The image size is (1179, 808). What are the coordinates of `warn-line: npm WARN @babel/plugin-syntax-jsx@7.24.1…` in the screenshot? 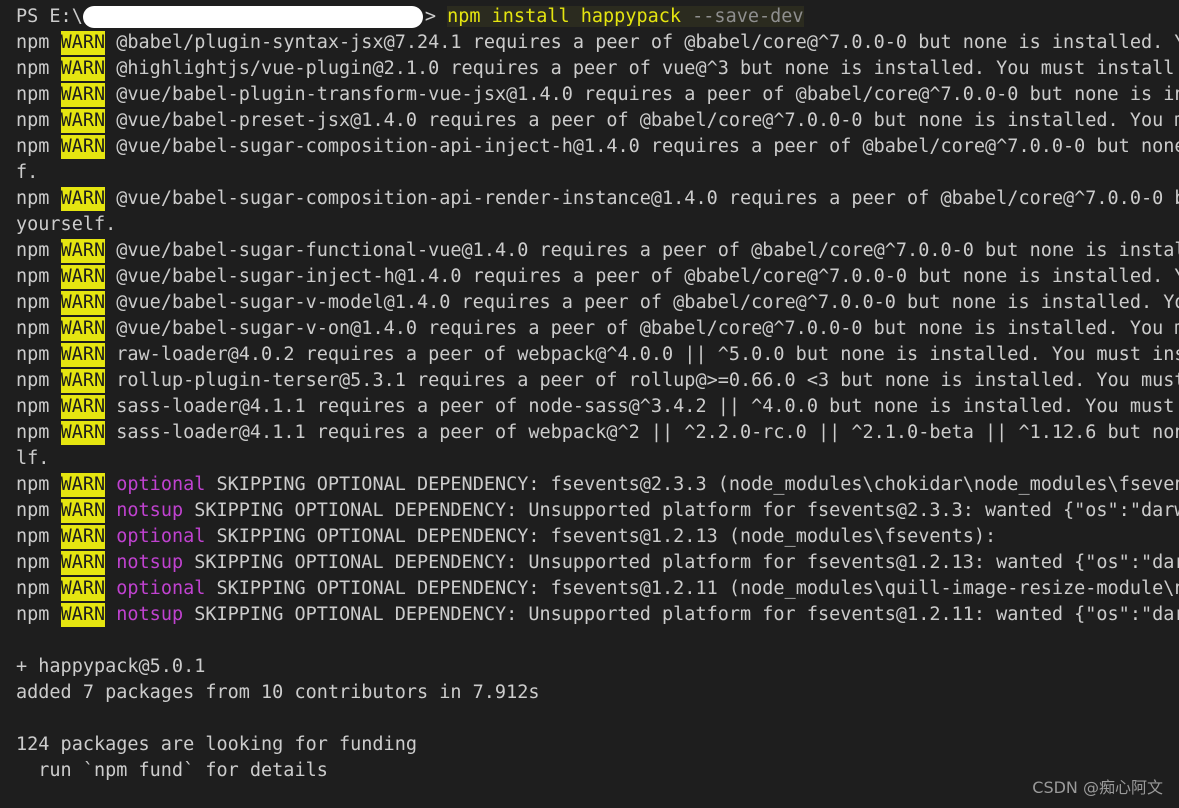 It's located at (597, 43).